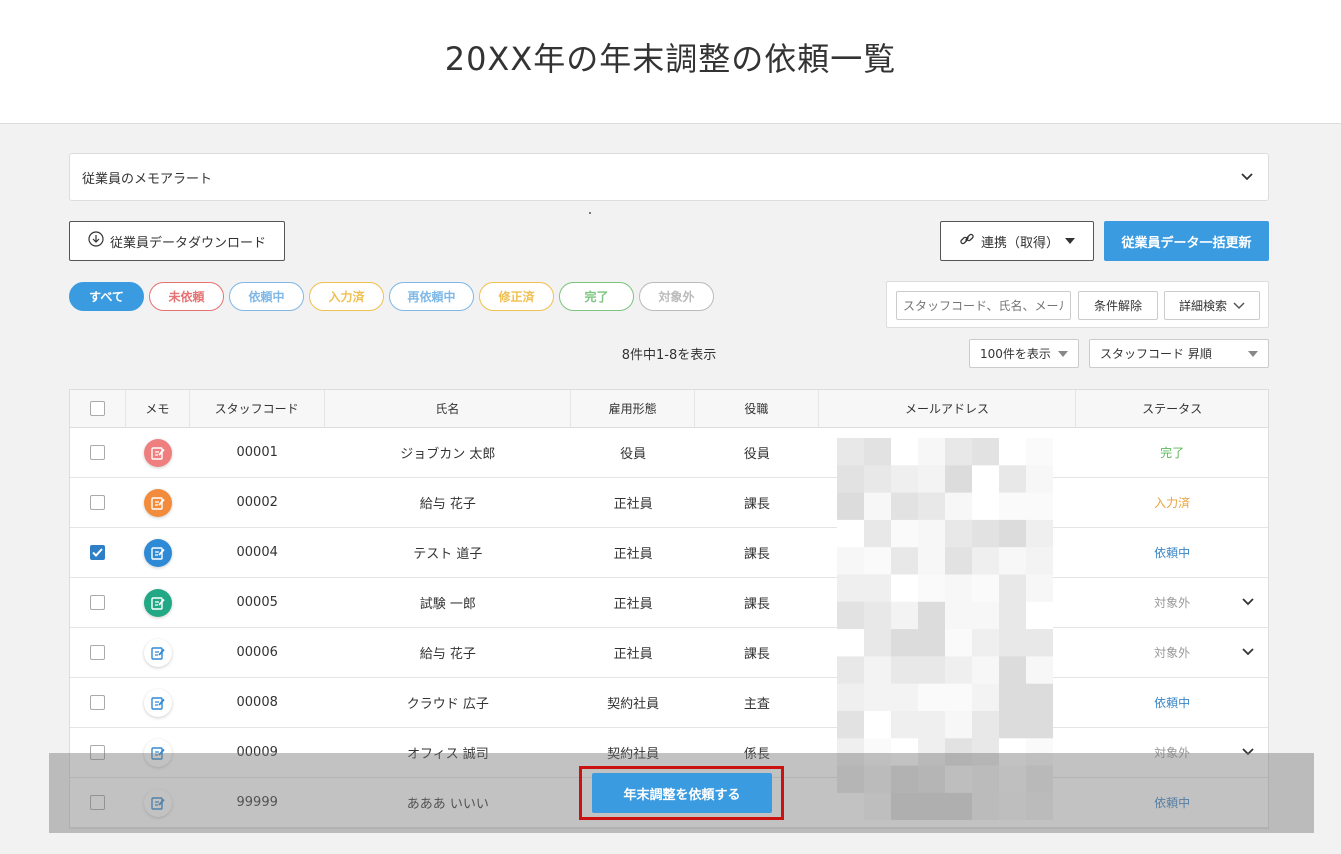  What do you see at coordinates (186, 296) in the screenshot?
I see `filter-pill: 未依頼` at bounding box center [186, 296].